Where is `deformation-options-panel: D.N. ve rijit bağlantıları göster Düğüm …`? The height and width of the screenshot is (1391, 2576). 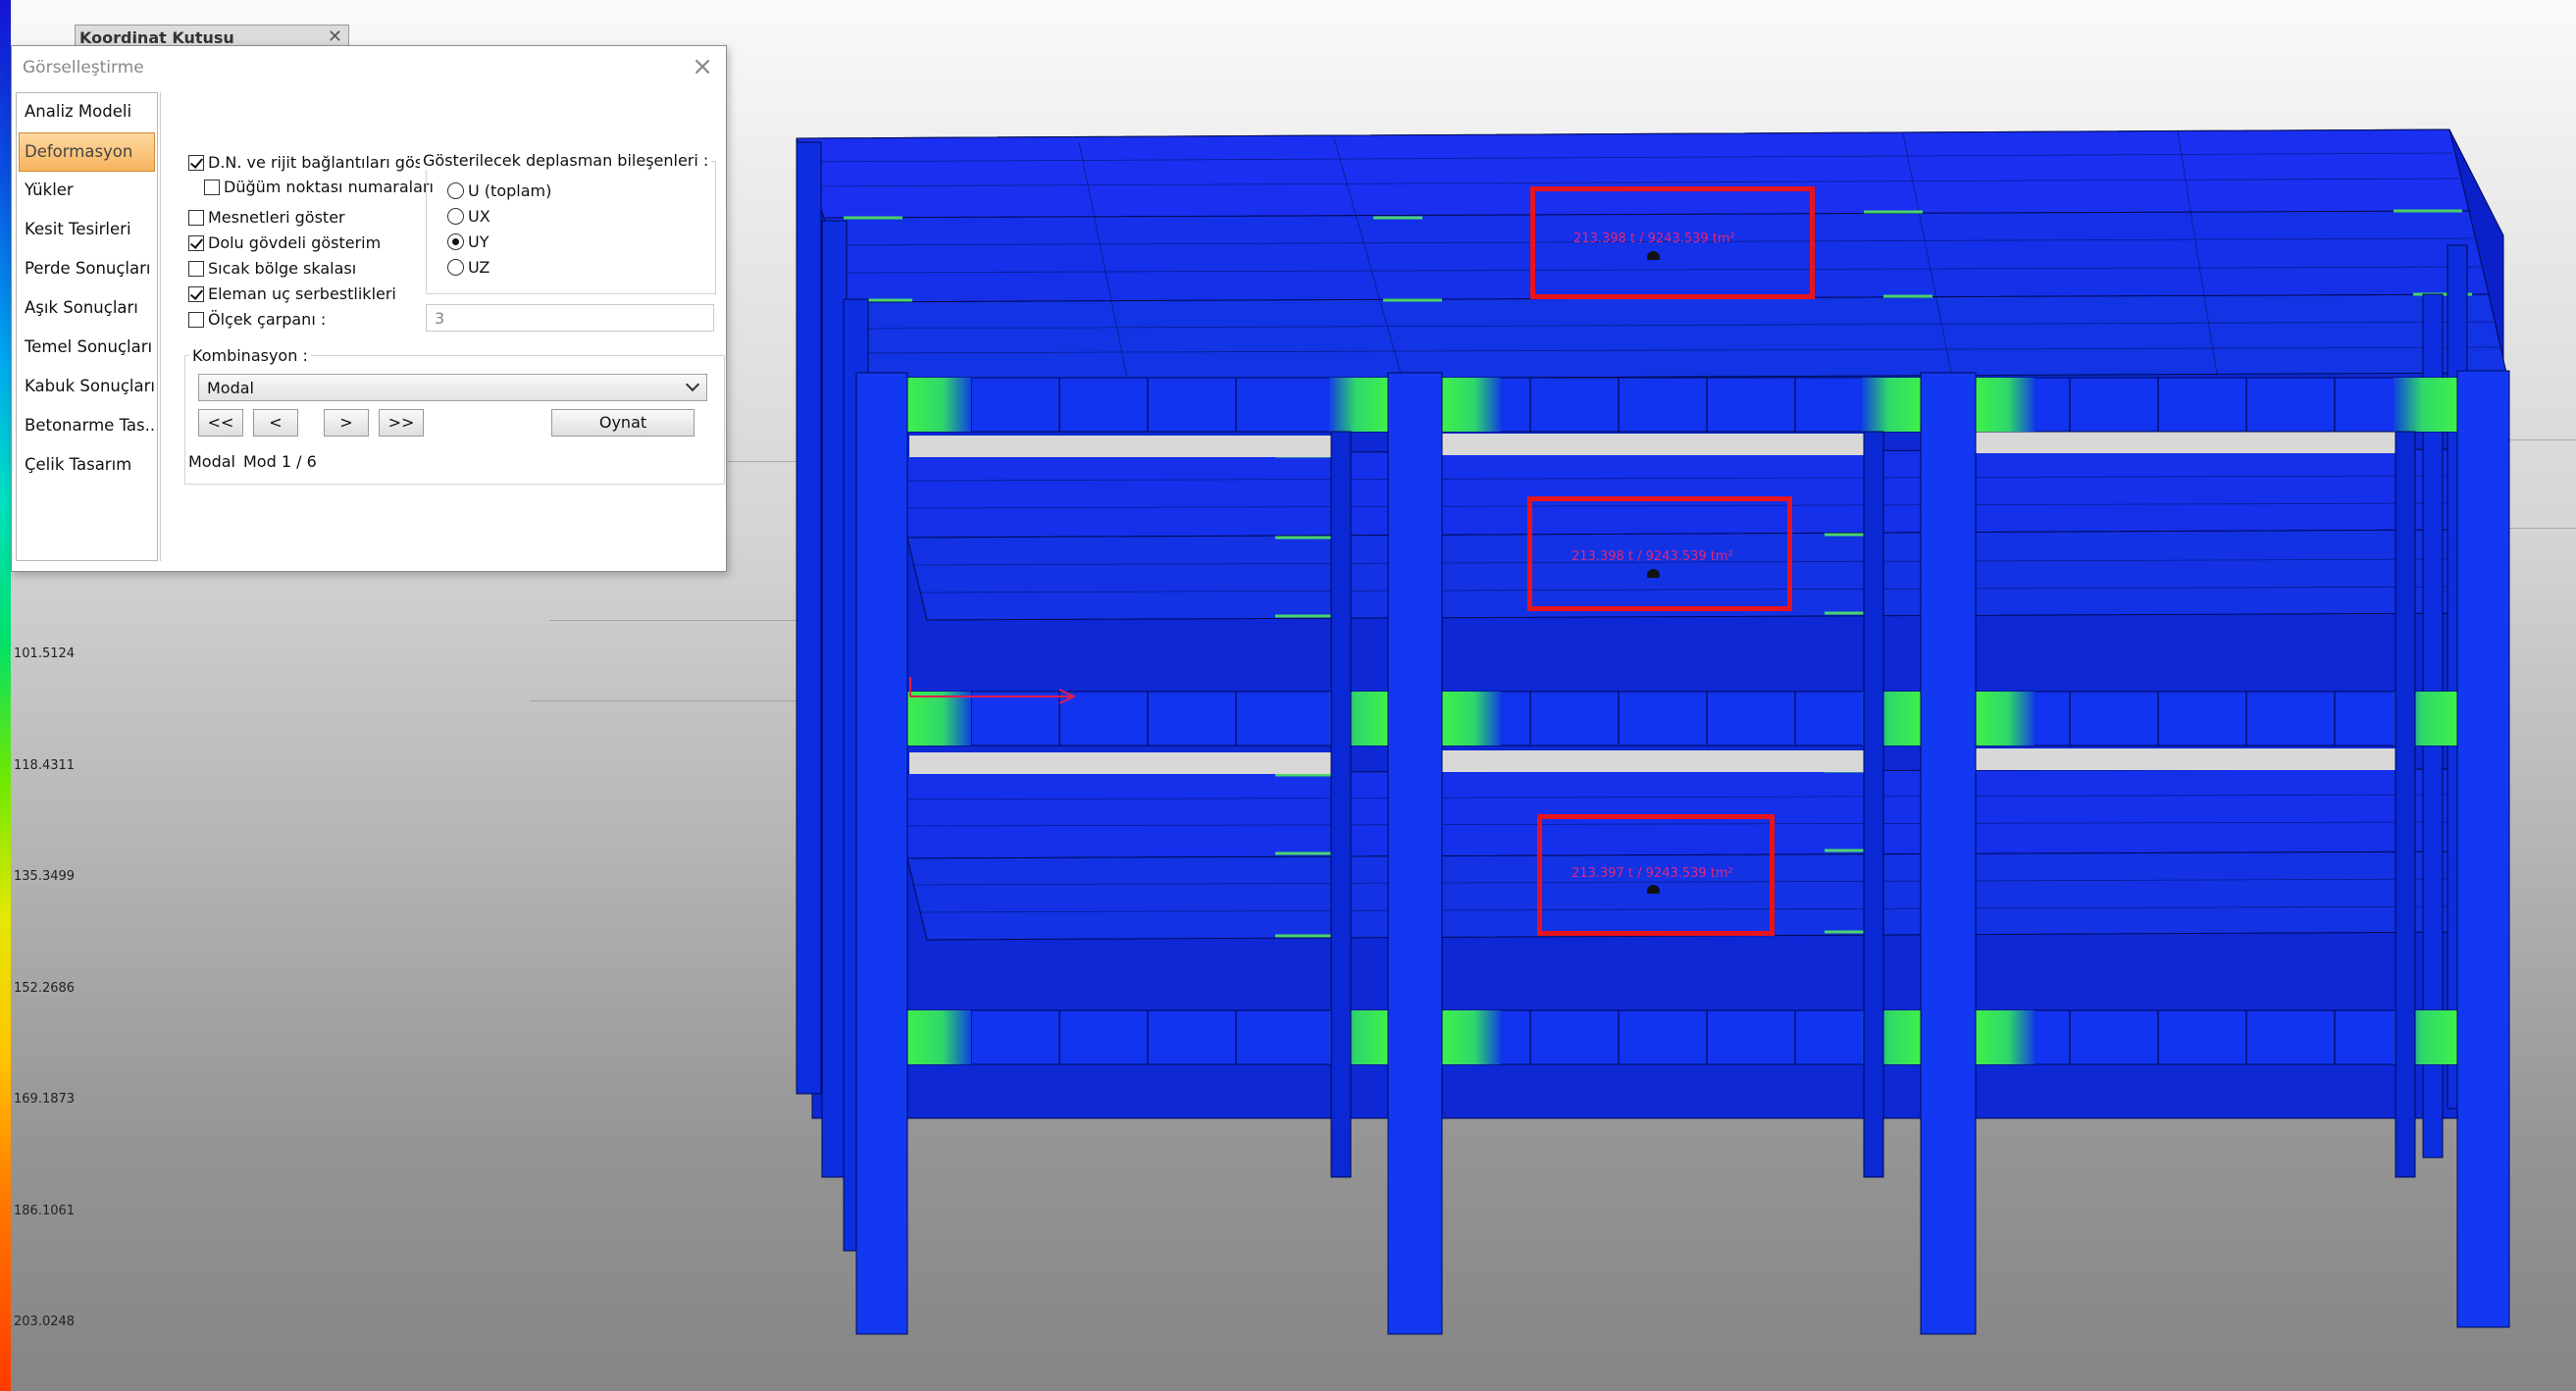
deformation-options-panel: D.N. ve rijit bağlantıları göster Düğüm … is located at coordinates (442, 326).